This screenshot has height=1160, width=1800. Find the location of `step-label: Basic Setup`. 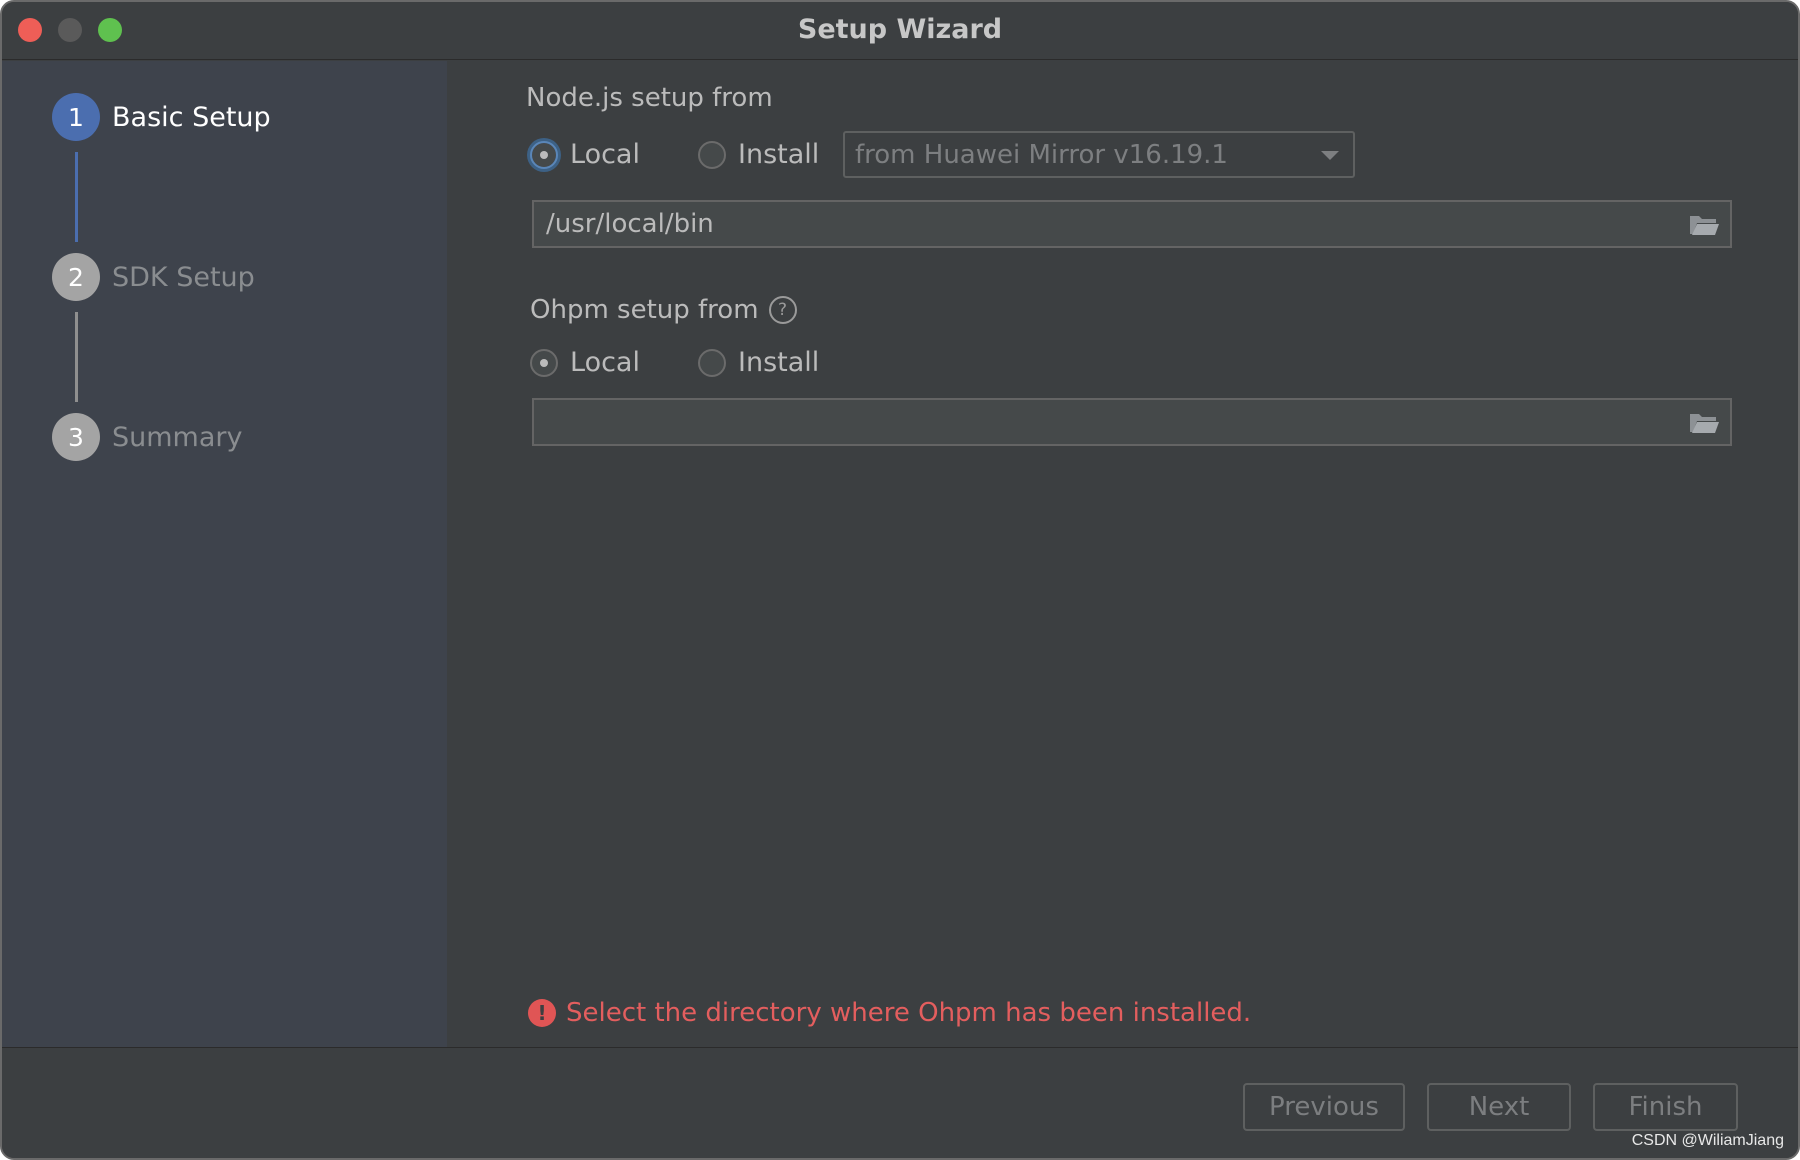

step-label: Basic Setup is located at coordinates (191, 117).